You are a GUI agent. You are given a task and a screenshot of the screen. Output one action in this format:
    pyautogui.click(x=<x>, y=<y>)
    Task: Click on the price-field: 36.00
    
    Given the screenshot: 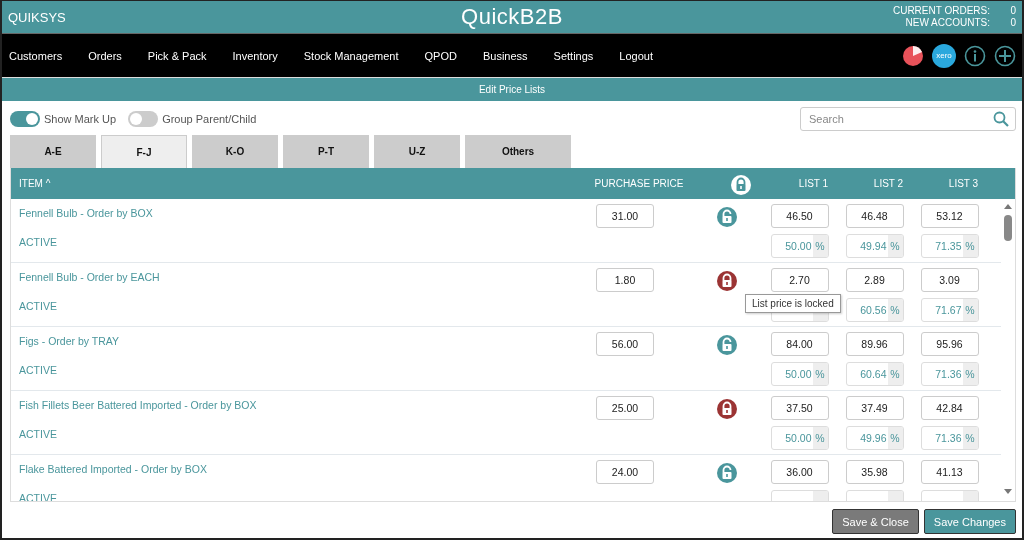 What is the action you would take?
    pyautogui.click(x=799, y=472)
    